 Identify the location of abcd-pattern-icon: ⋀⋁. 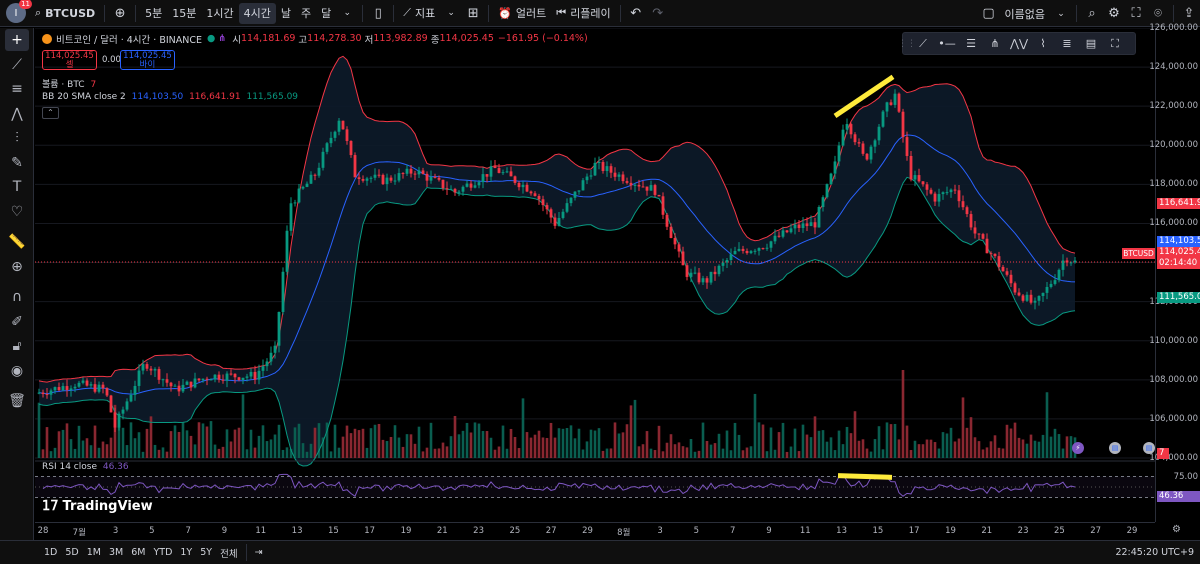
(1019, 43).